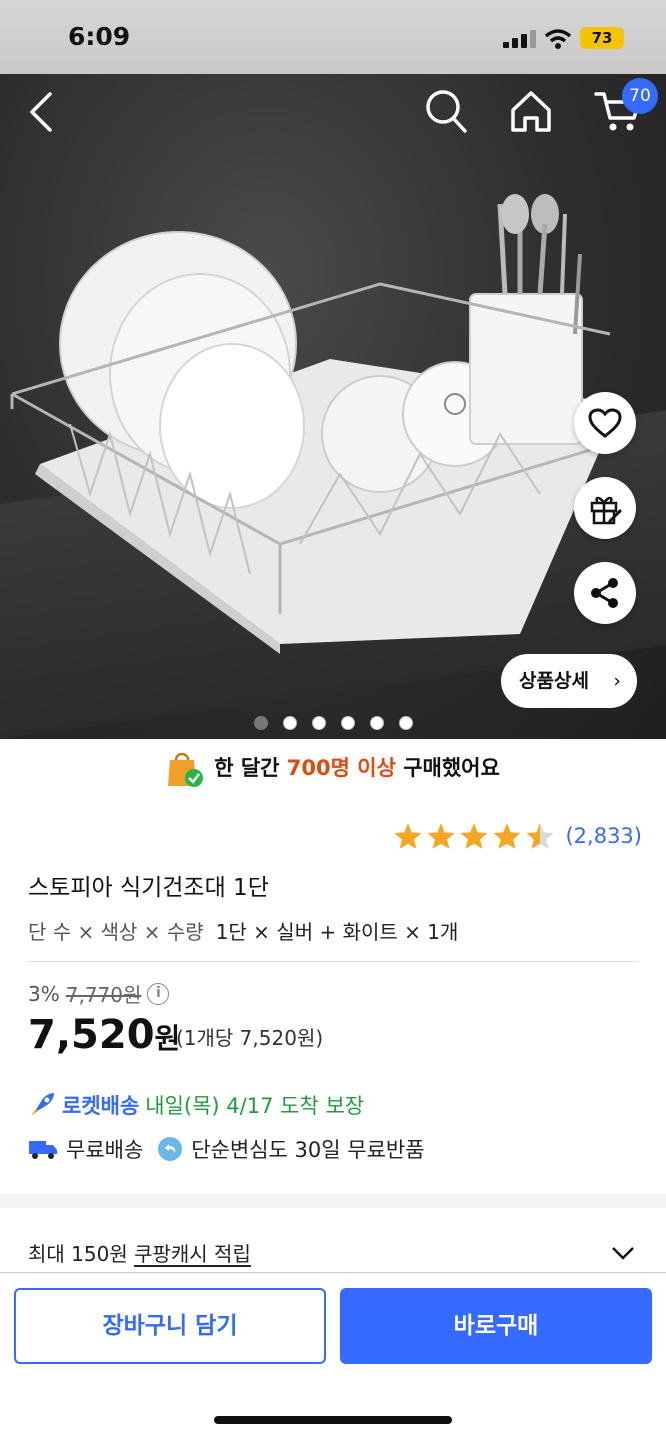 Image resolution: width=666 pixels, height=1440 pixels. What do you see at coordinates (308, 1150) in the screenshot?
I see `free-return-label: 단순변심도 30일 무료반품` at bounding box center [308, 1150].